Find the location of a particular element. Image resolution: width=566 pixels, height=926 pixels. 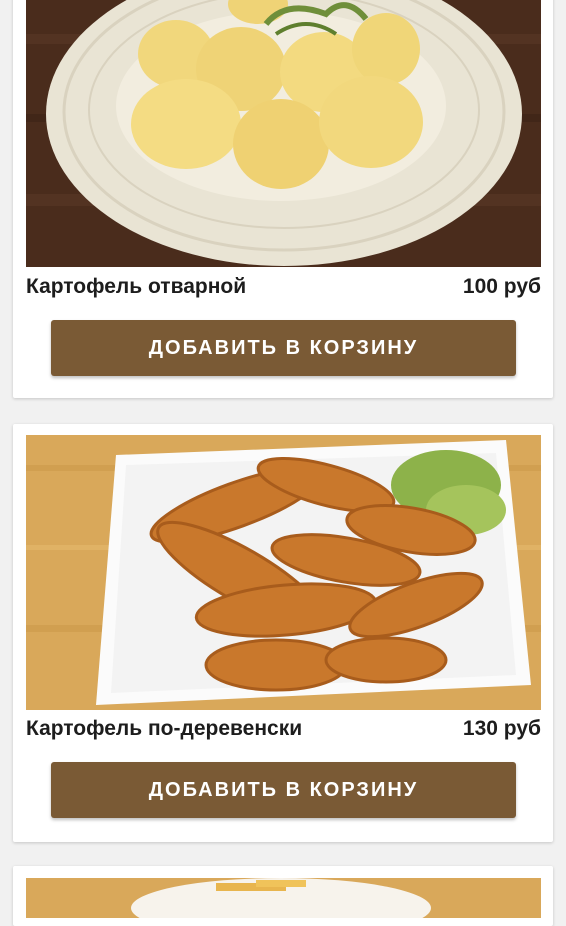

product-info: Картофель отварной 100 руб is located at coordinates (283, 287).